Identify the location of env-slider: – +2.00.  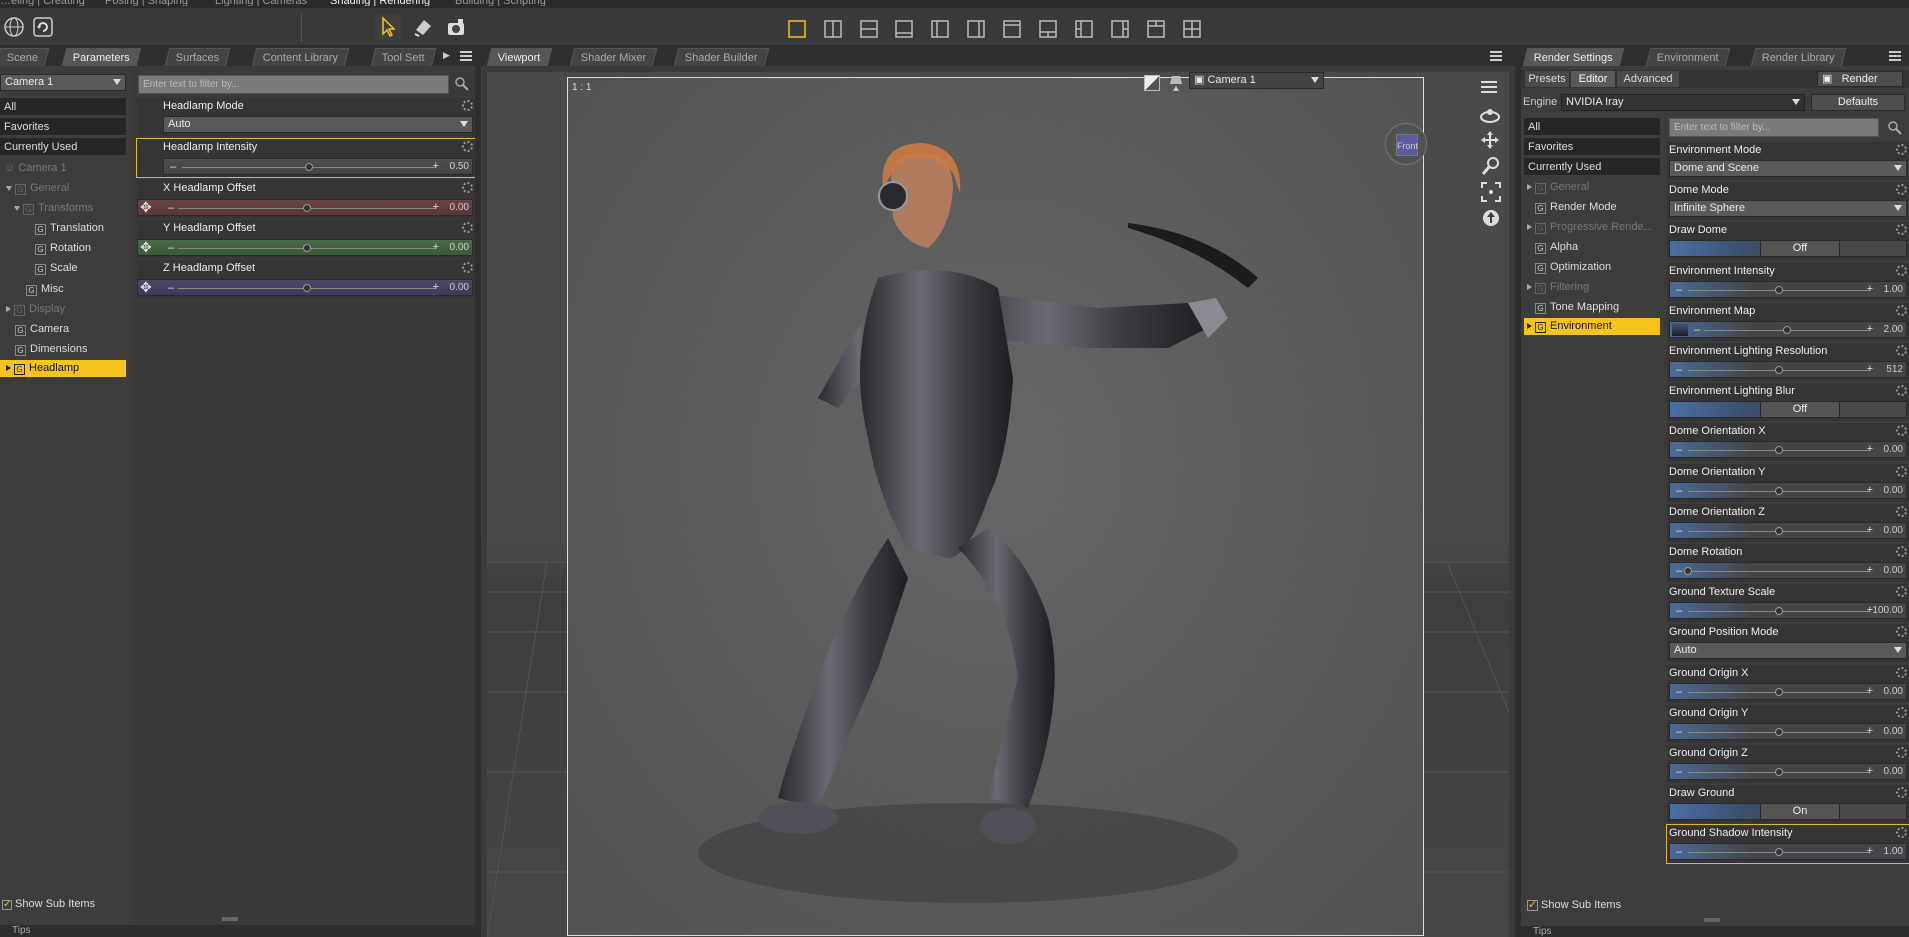
(1788, 329).